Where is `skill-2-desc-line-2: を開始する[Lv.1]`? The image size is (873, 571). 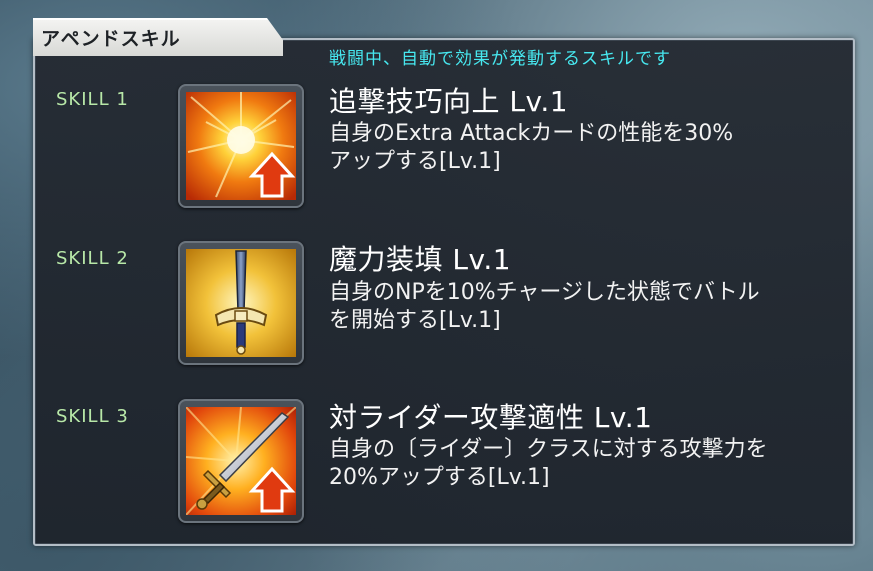 skill-2-desc-line-2: を開始する[Lv.1] is located at coordinates (415, 320).